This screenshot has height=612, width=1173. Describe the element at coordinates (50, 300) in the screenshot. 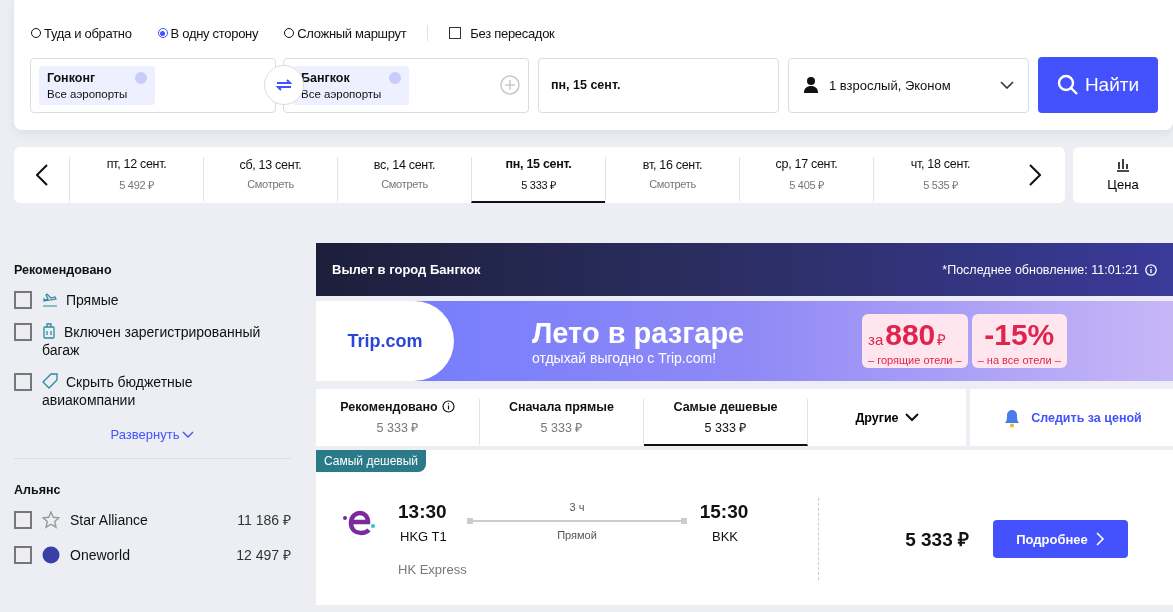

I see `plane-icon` at that location.